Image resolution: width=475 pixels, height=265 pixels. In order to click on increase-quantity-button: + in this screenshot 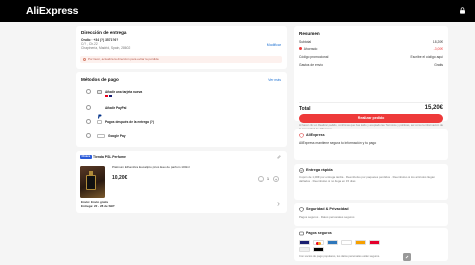, I will do `click(276, 179)`.